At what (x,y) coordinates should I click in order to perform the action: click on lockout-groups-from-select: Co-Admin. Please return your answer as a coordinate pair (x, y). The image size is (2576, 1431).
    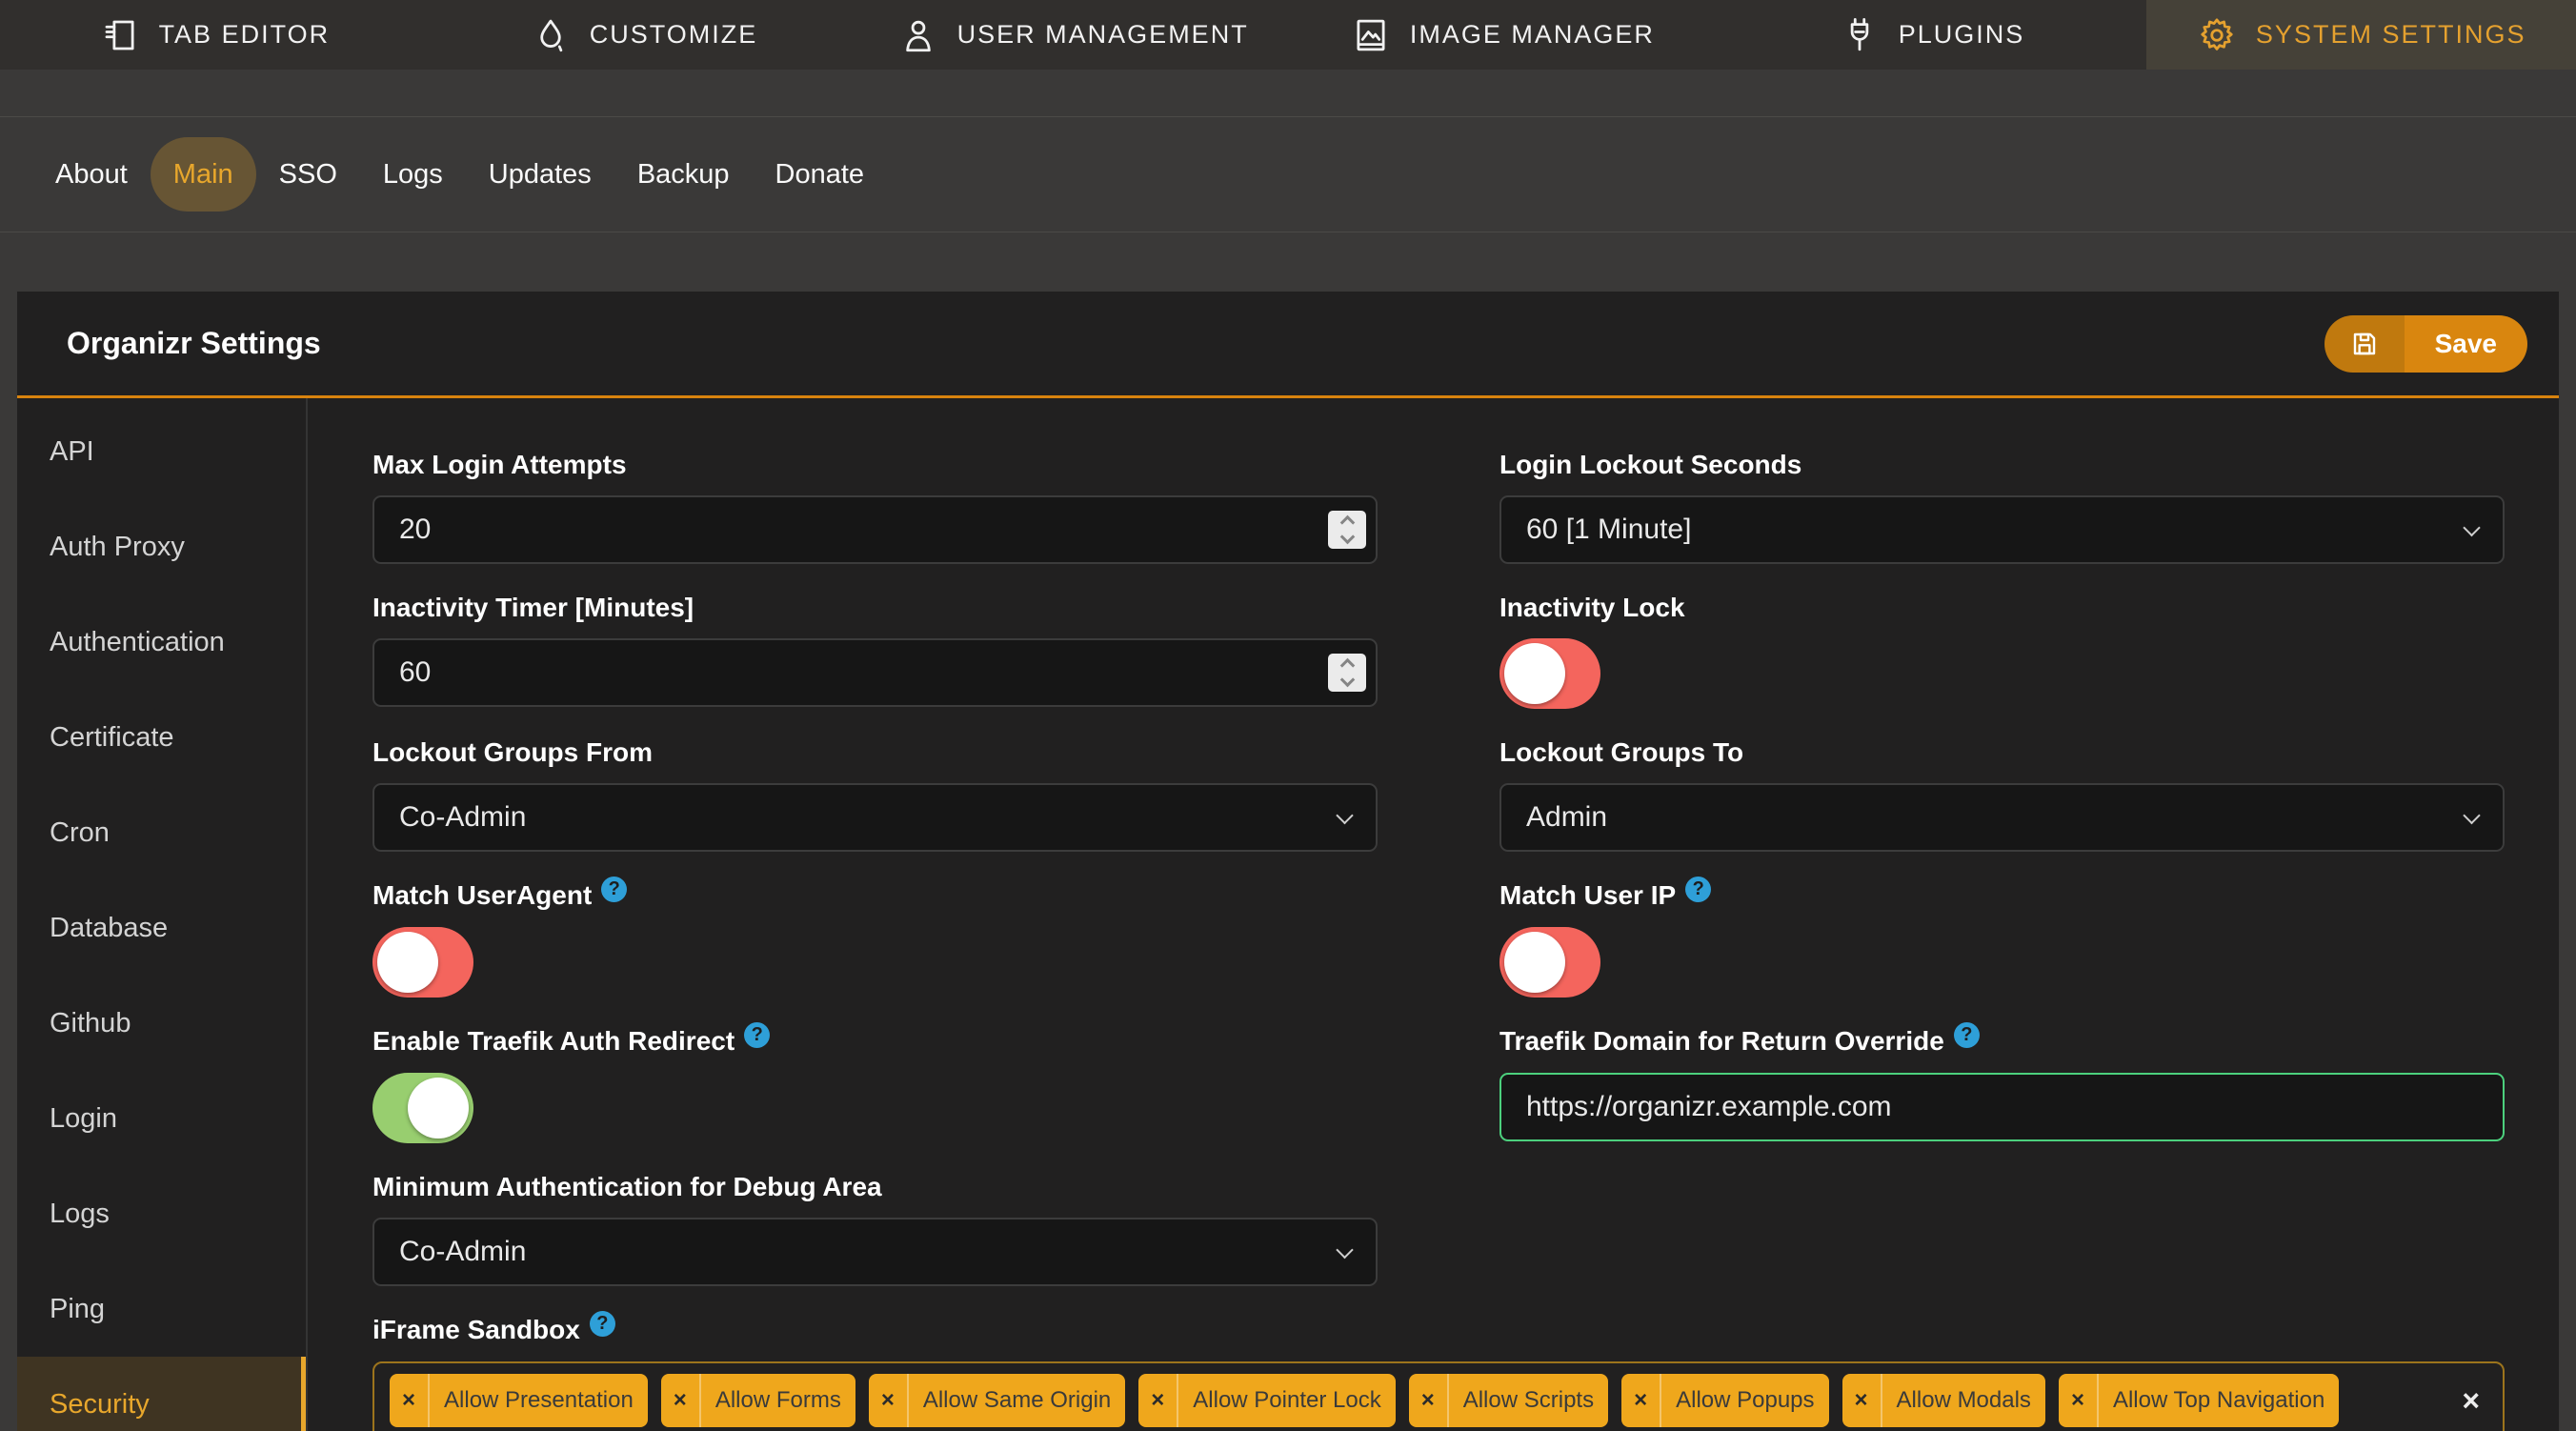
    Looking at the image, I should click on (875, 817).